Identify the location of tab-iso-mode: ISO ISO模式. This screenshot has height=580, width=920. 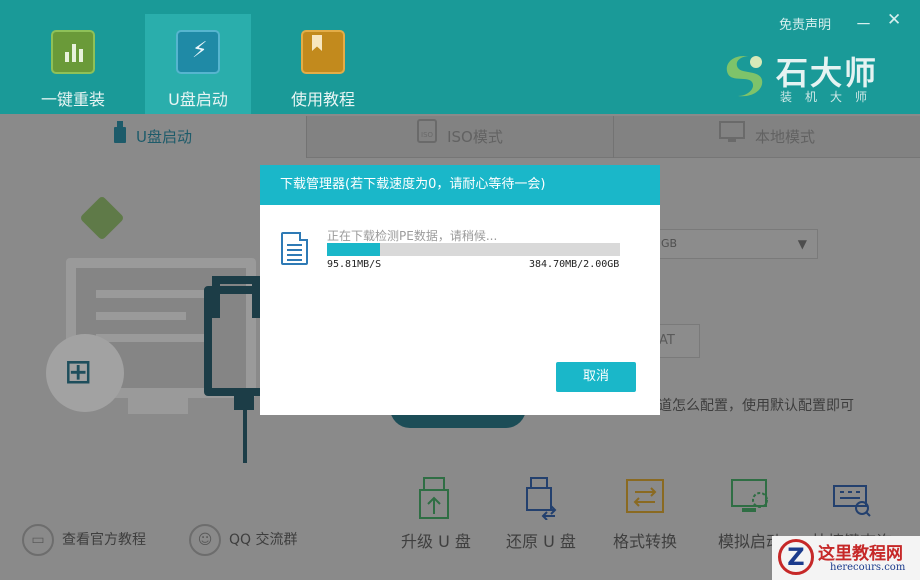
(460, 137).